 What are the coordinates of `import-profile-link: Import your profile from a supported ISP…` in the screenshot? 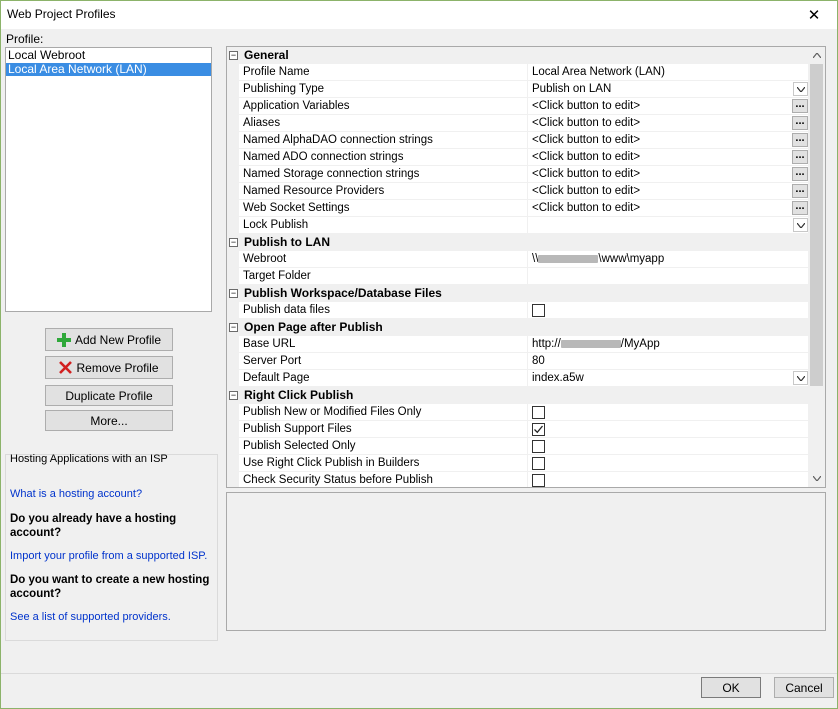 It's located at (108, 556).